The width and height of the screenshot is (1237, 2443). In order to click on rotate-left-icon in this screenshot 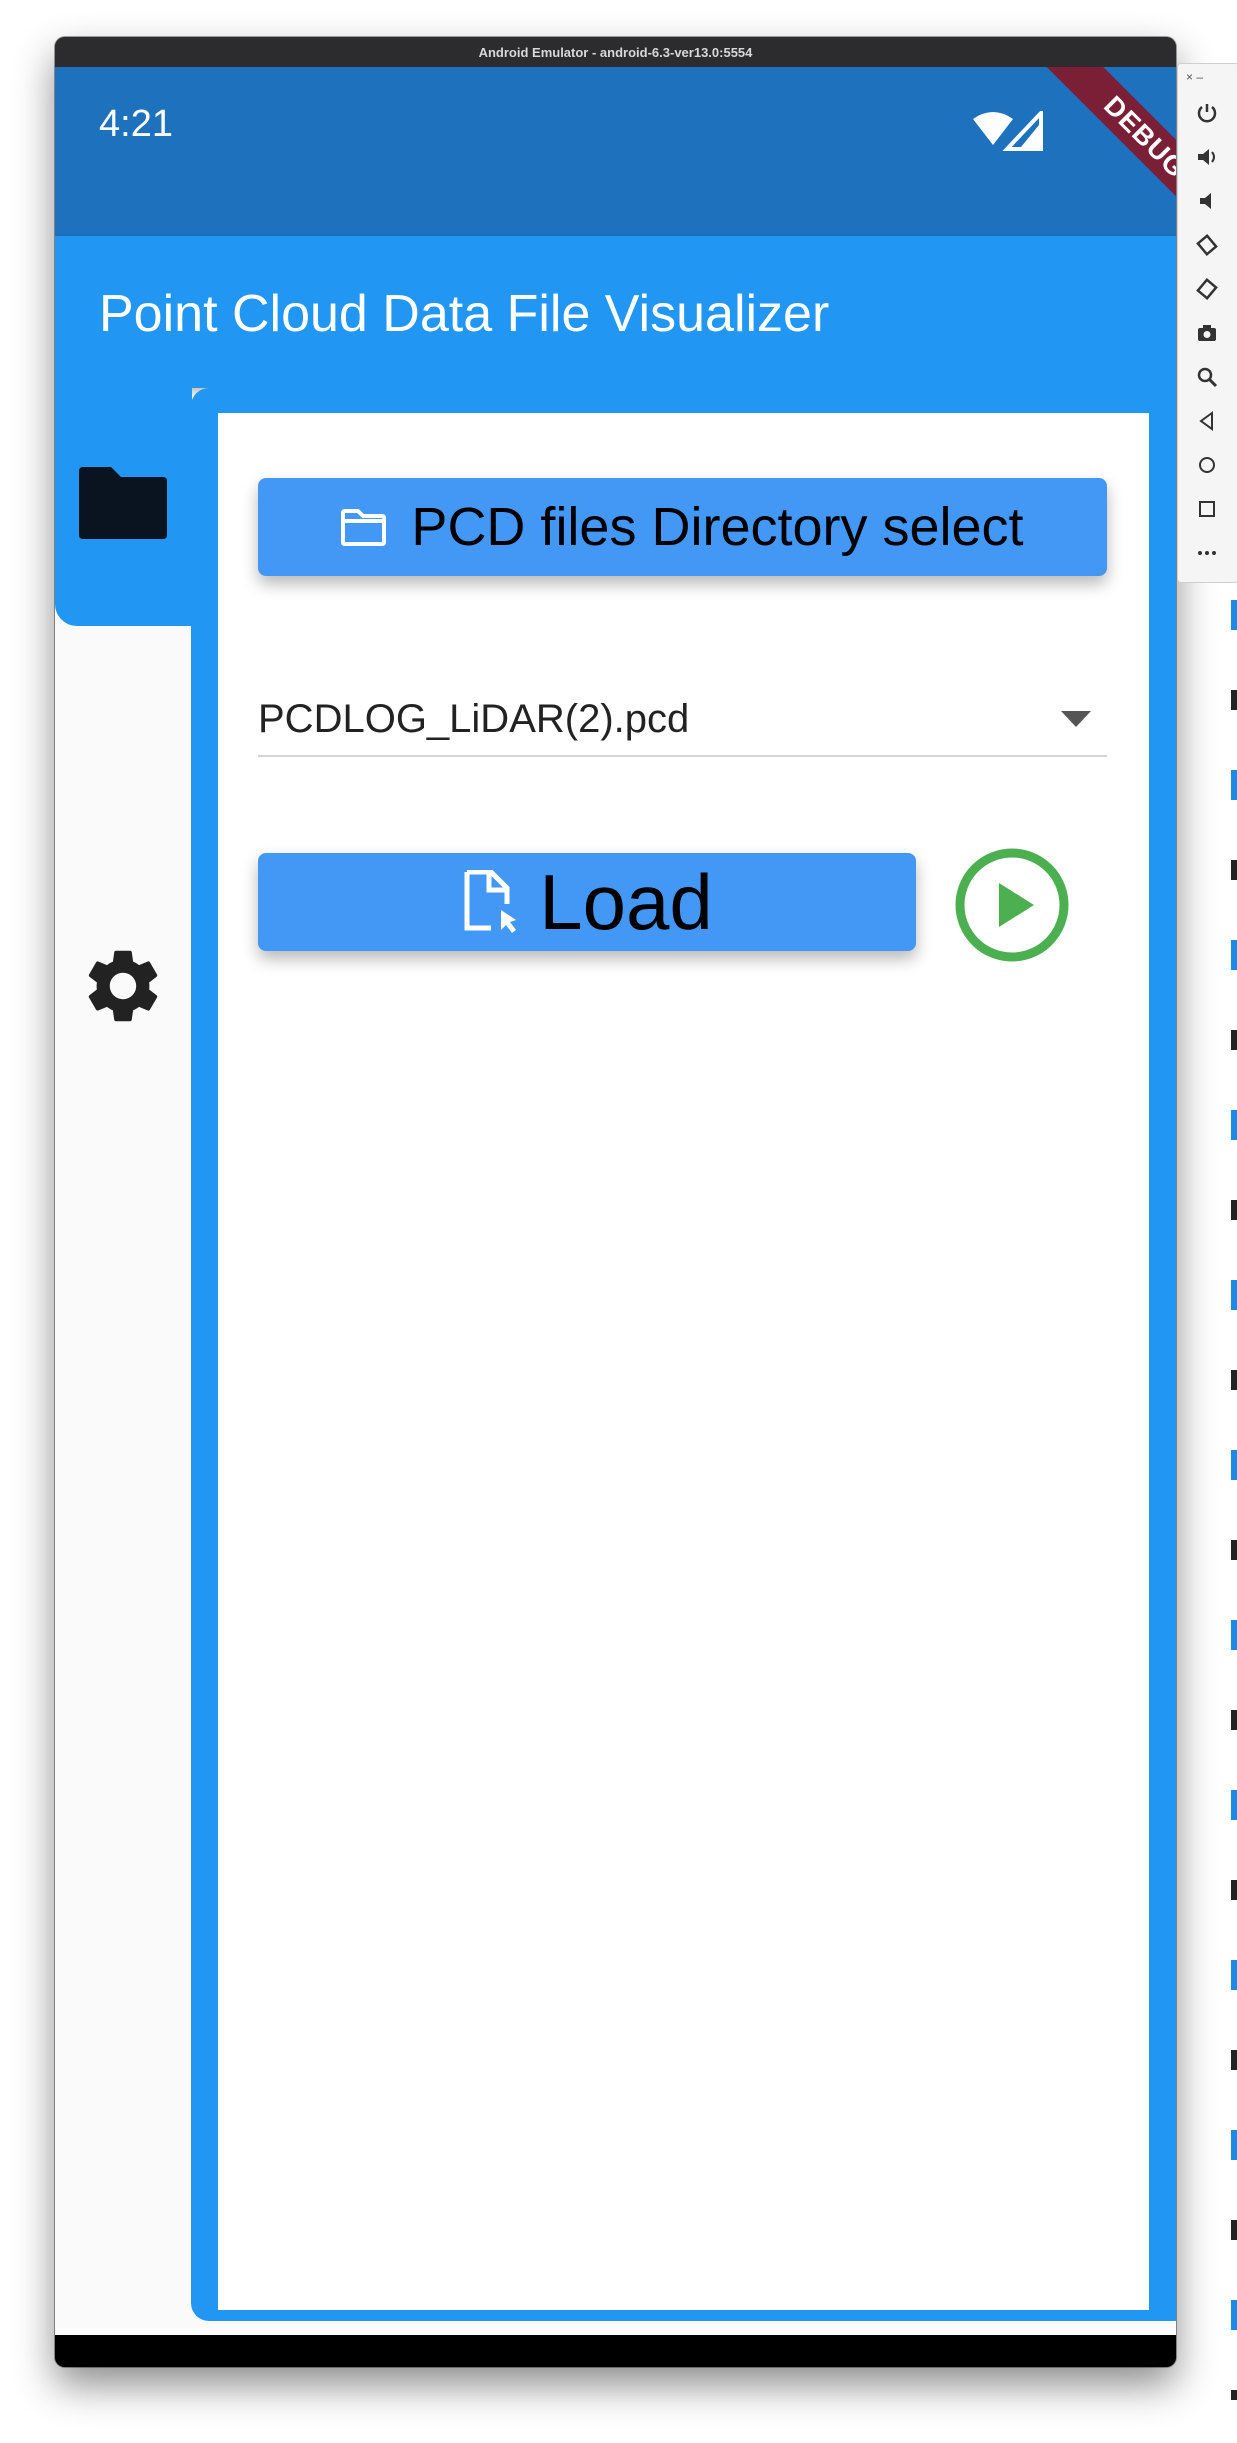, I will do `click(1207, 245)`.